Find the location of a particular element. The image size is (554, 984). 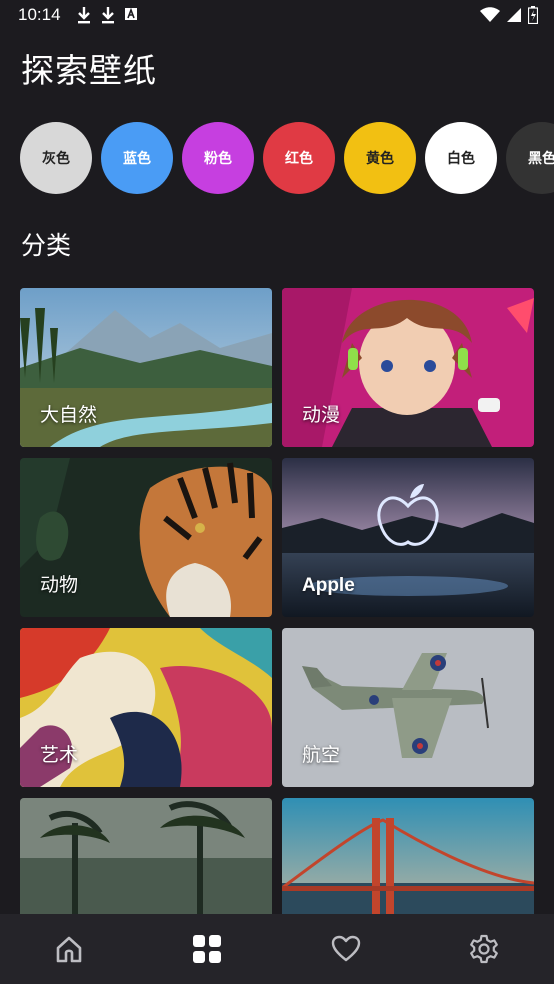

color-filter-row: 灰色 蓝色 粉色 红色 黄色 白色 黑色 is located at coordinates (277, 159).